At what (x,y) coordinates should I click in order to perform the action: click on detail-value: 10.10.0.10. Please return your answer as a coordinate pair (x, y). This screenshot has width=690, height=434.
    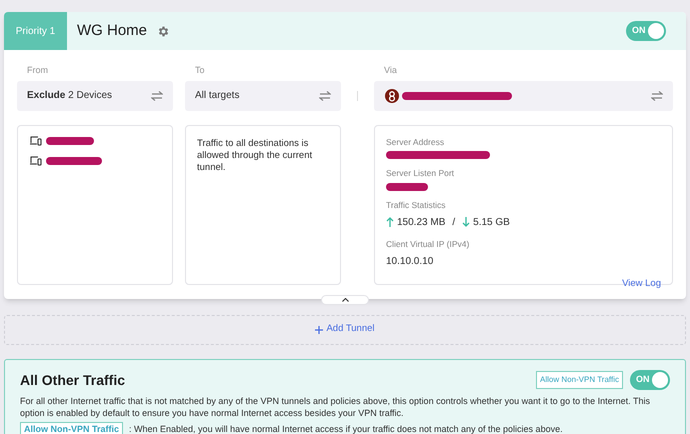
    Looking at the image, I should click on (410, 261).